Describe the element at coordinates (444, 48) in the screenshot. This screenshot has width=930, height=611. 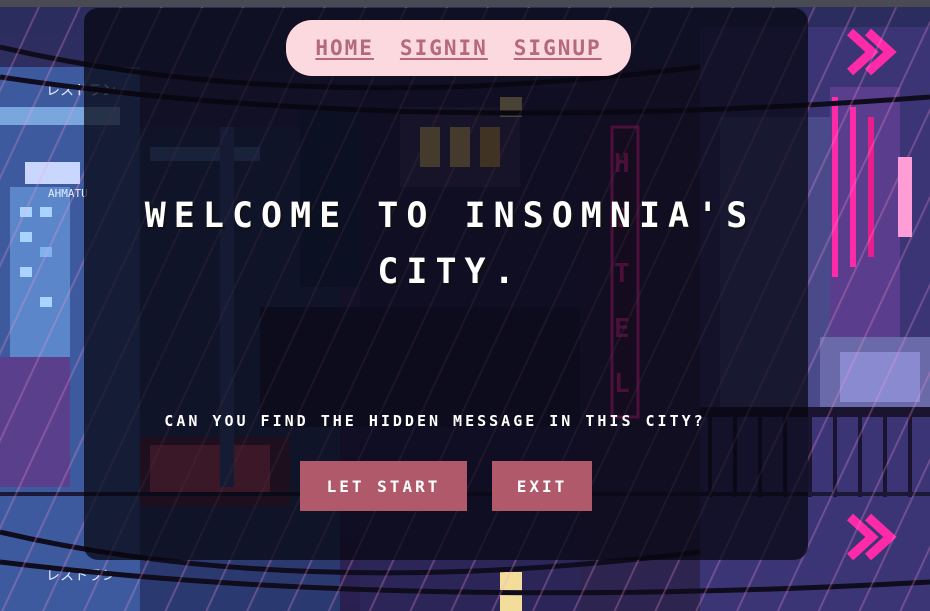
I see `nav-link-signin: SIGNIN` at that location.